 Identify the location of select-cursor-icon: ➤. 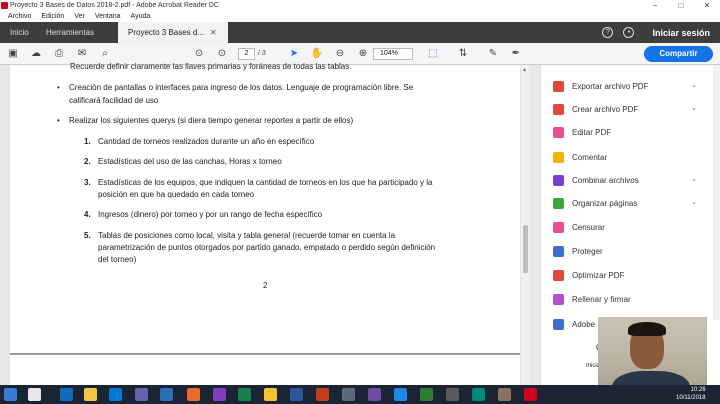
(294, 54).